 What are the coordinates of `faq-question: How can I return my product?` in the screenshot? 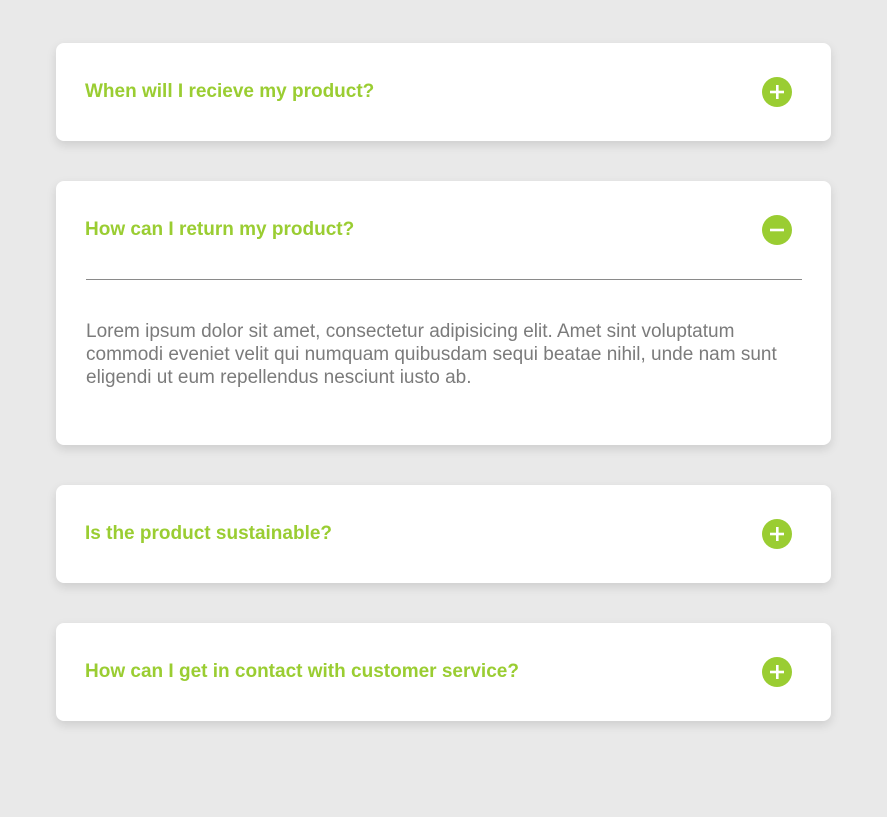 It's located at (220, 229).